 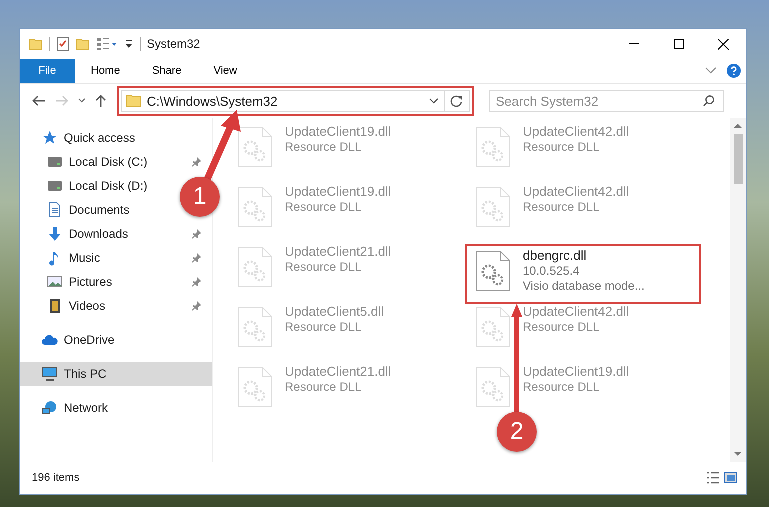 What do you see at coordinates (606, 101) in the screenshot?
I see `search-field: Search System32` at bounding box center [606, 101].